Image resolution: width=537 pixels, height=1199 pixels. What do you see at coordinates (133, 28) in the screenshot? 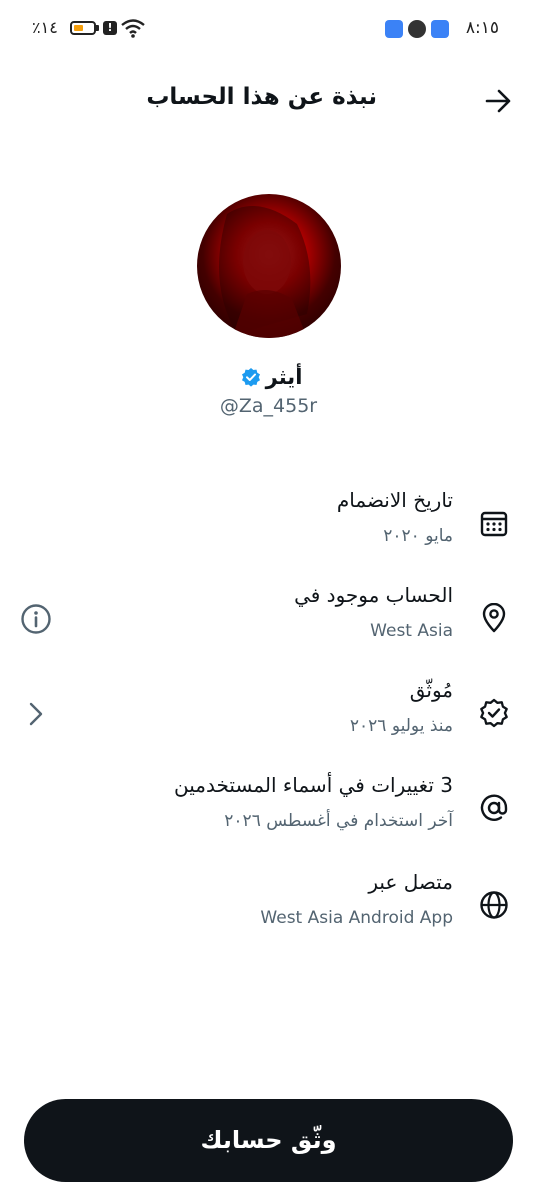
I see `wifi-icon` at bounding box center [133, 28].